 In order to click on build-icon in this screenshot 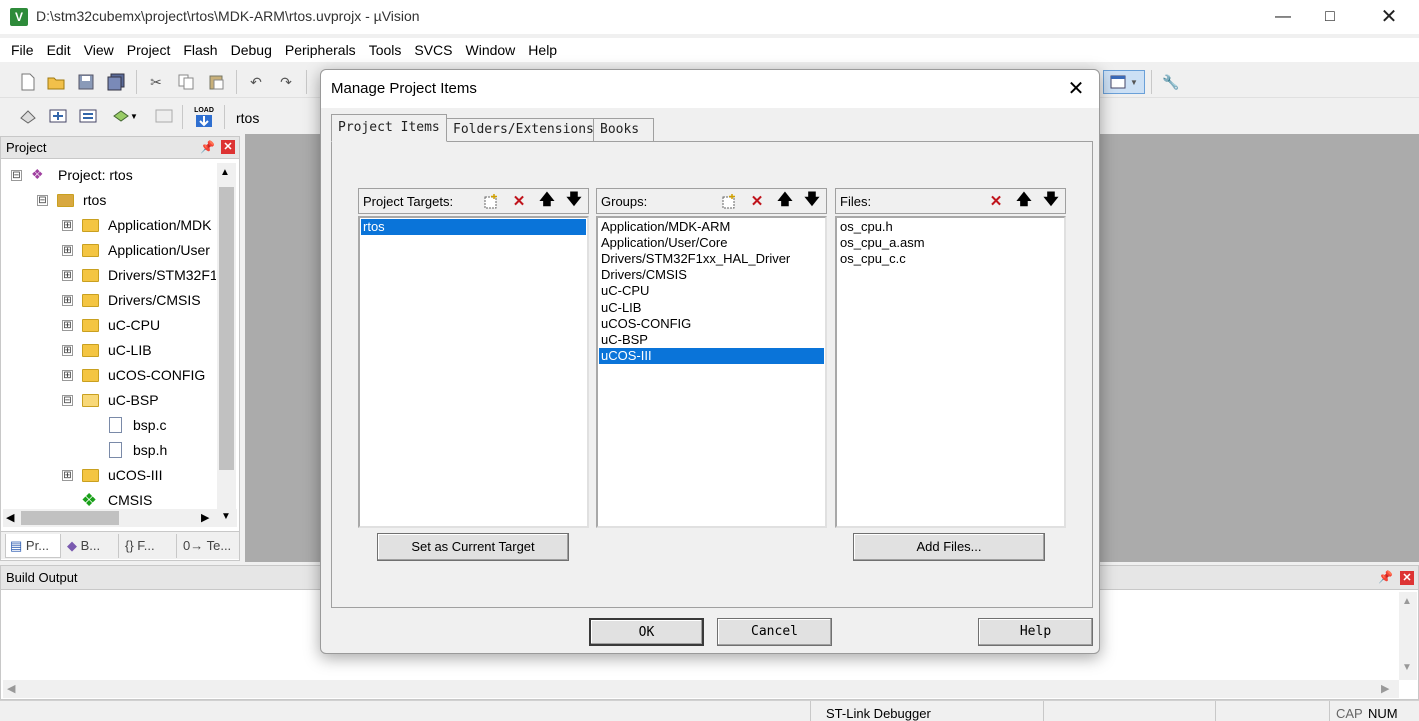, I will do `click(58, 116)`.